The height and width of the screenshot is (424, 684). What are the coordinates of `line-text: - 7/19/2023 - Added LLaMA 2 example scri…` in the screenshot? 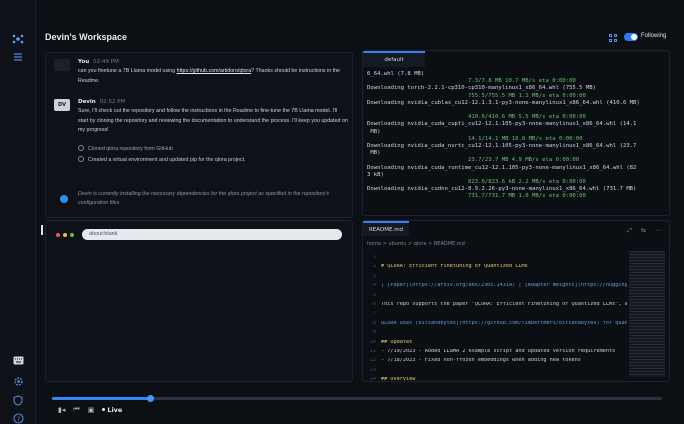 It's located at (498, 351).